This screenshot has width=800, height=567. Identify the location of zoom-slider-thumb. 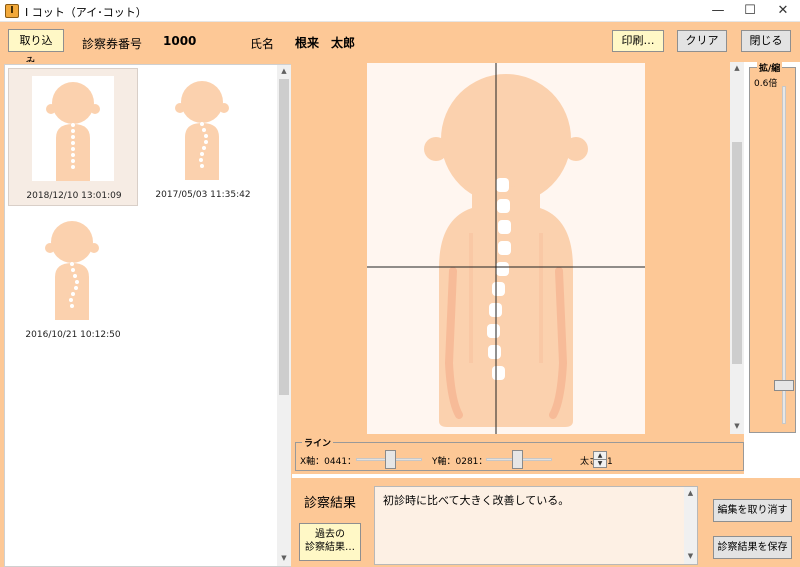
(784, 385).